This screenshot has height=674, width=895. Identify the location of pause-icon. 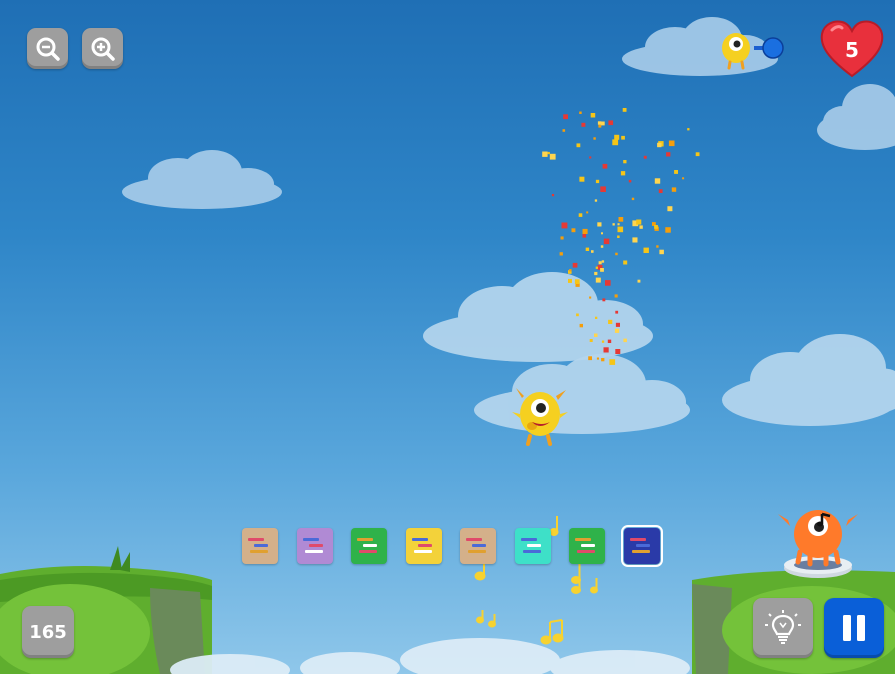
(854, 628).